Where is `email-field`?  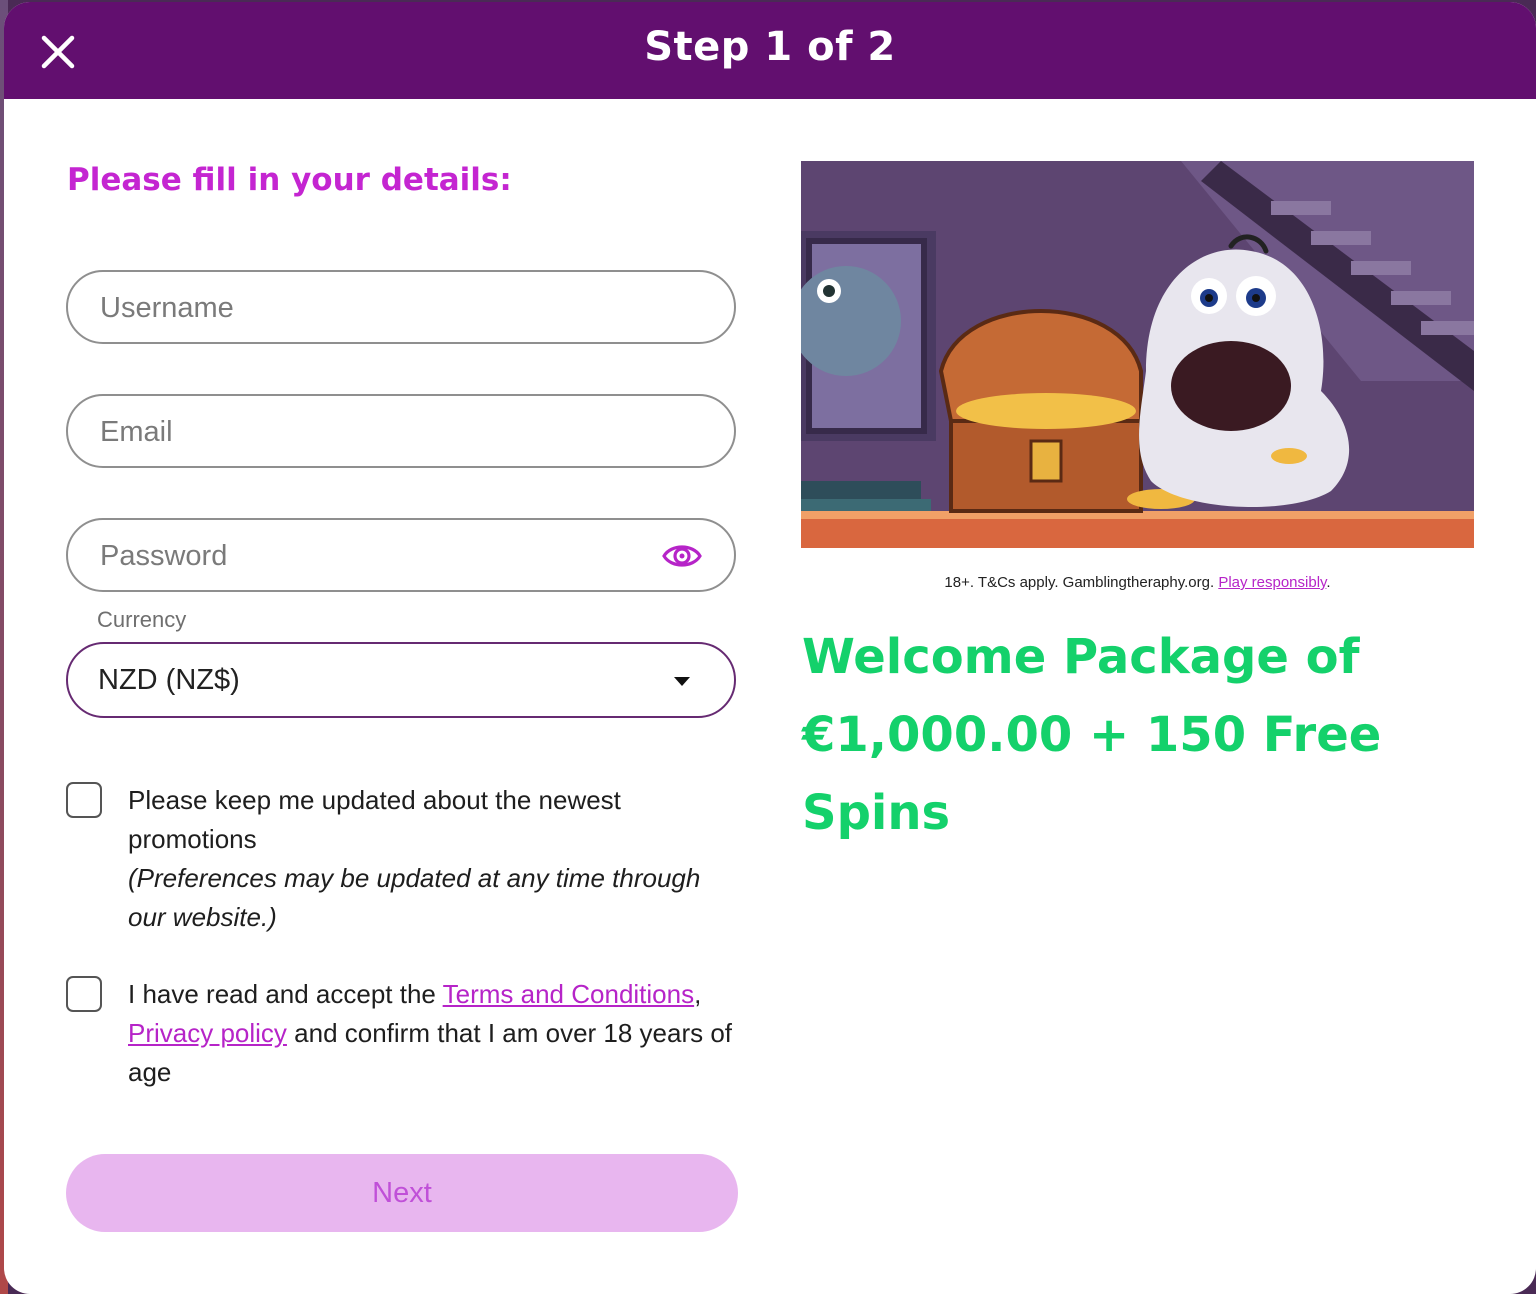 email-field is located at coordinates (401, 431).